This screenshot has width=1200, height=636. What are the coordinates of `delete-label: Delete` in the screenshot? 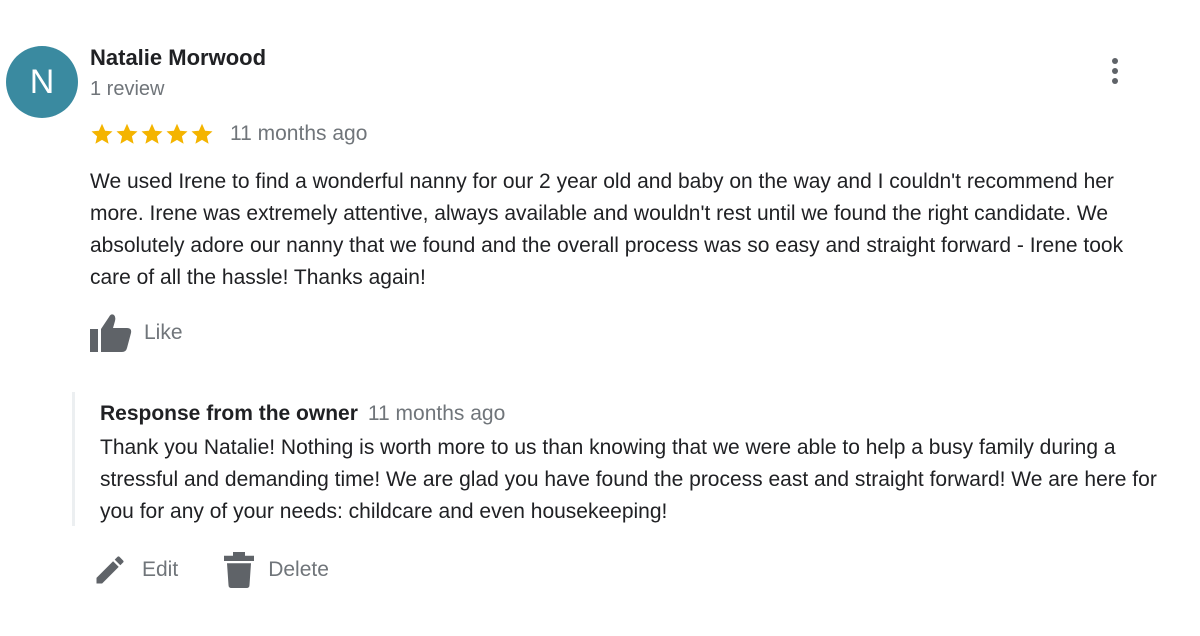 It's located at (298, 569).